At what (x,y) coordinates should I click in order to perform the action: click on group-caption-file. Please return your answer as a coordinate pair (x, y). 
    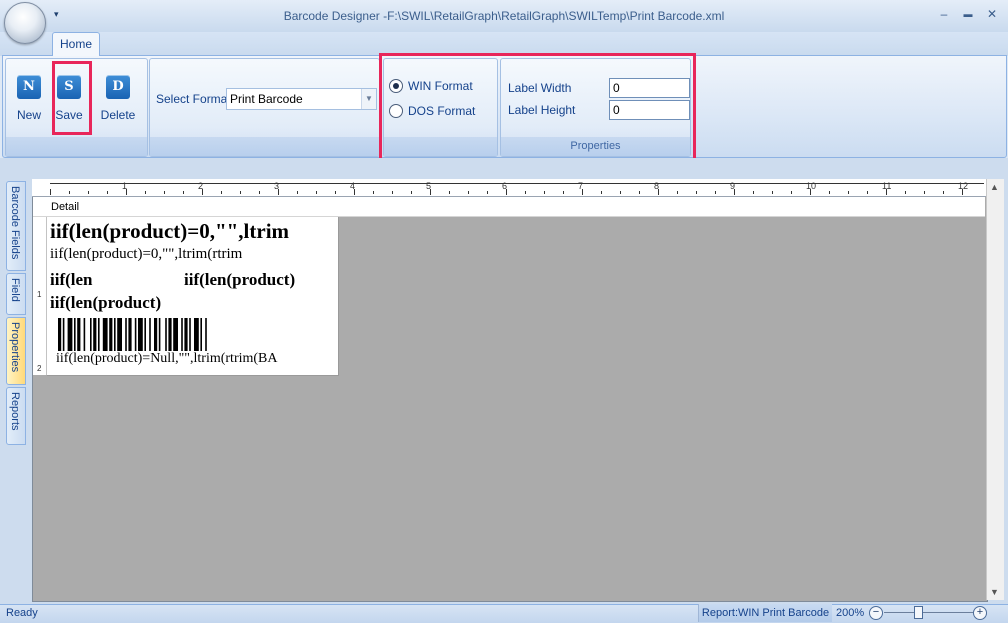
    Looking at the image, I should click on (76, 146).